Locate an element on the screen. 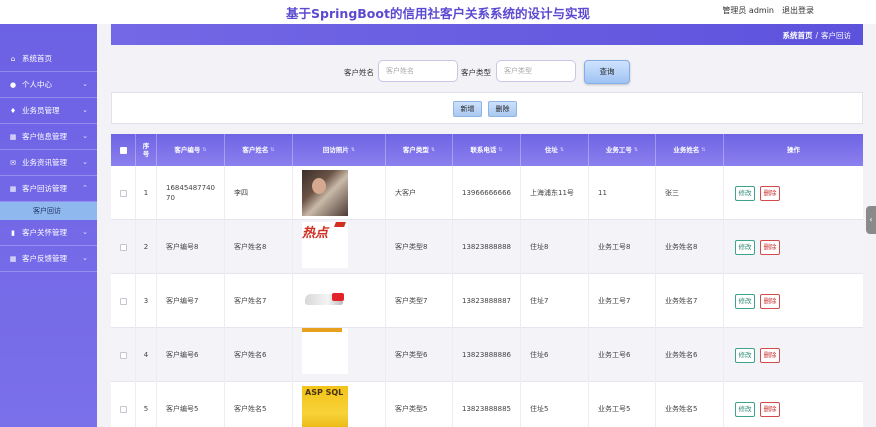 This screenshot has width=876, height=427. breadcrumb: 系统首页 / 客户回访 is located at coordinates (816, 35).